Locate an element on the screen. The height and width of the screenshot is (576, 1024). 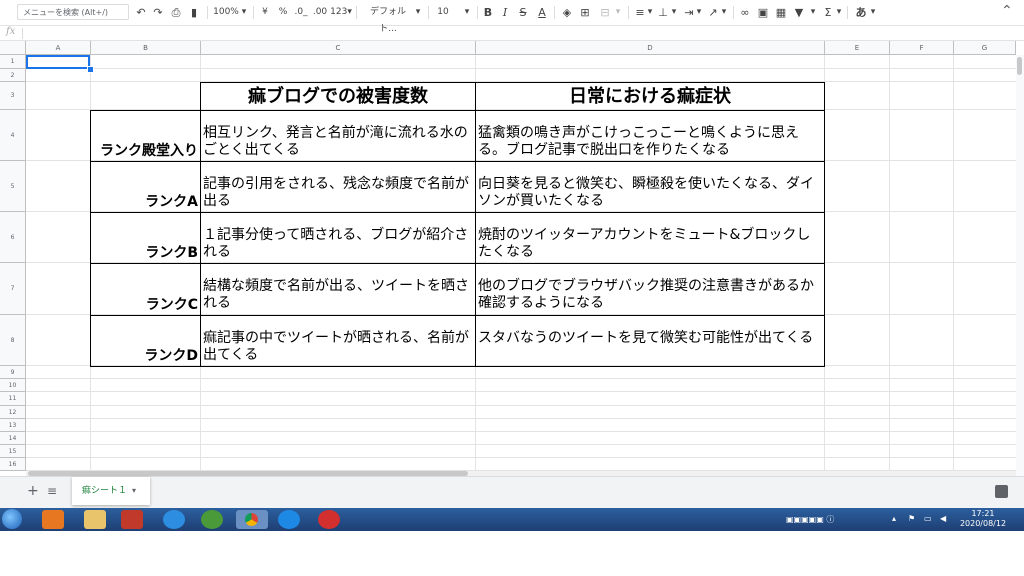
functions-icon: Σ is located at coordinates (828, 12).